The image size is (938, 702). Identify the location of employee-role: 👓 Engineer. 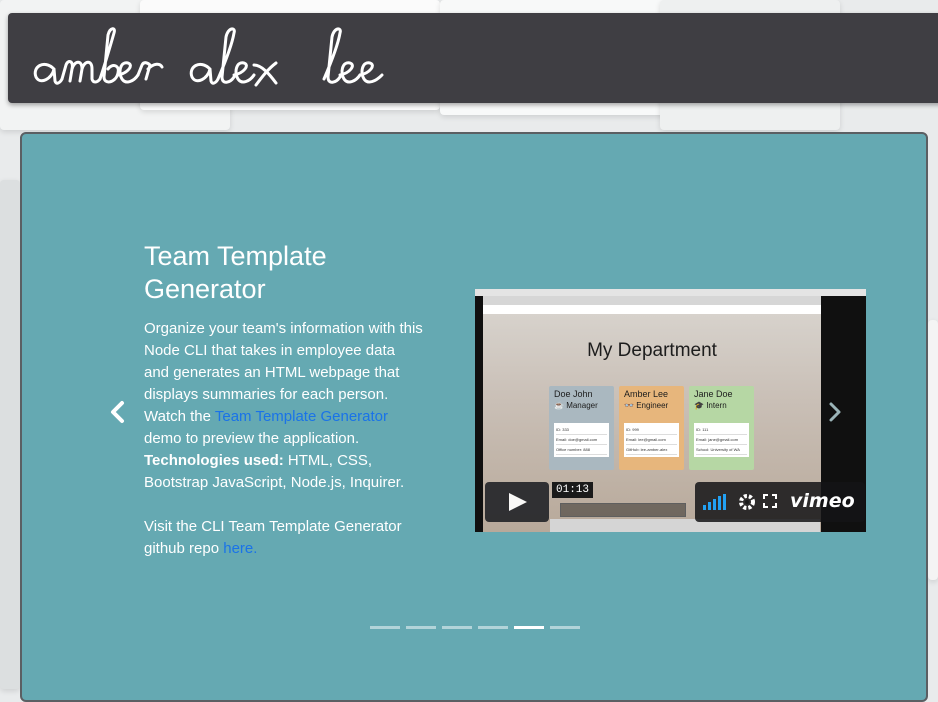
(646, 405).